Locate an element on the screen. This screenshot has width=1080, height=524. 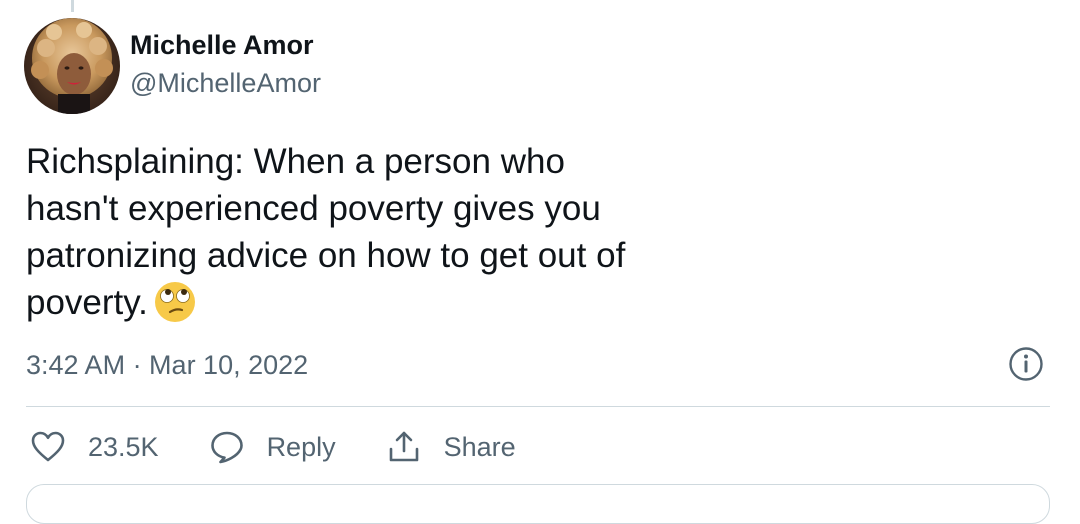
share-label: Share is located at coordinates (479, 447).